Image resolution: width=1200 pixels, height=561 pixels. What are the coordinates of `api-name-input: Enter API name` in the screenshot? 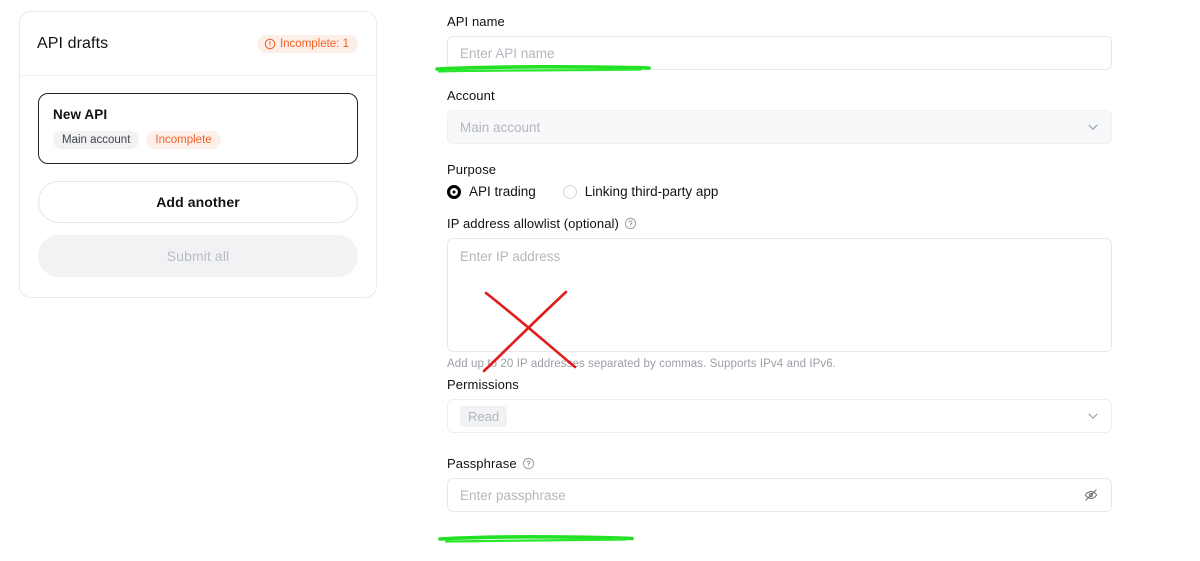 It's located at (779, 53).